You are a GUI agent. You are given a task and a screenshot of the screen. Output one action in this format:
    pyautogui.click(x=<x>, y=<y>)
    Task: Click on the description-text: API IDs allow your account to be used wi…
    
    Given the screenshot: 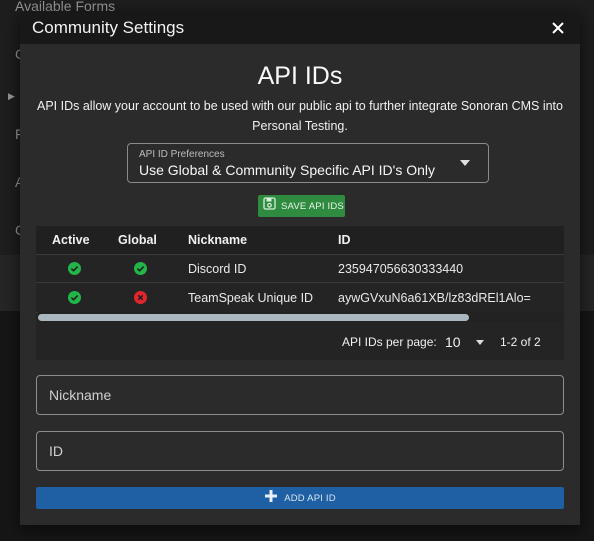 What is the action you would take?
    pyautogui.click(x=300, y=116)
    